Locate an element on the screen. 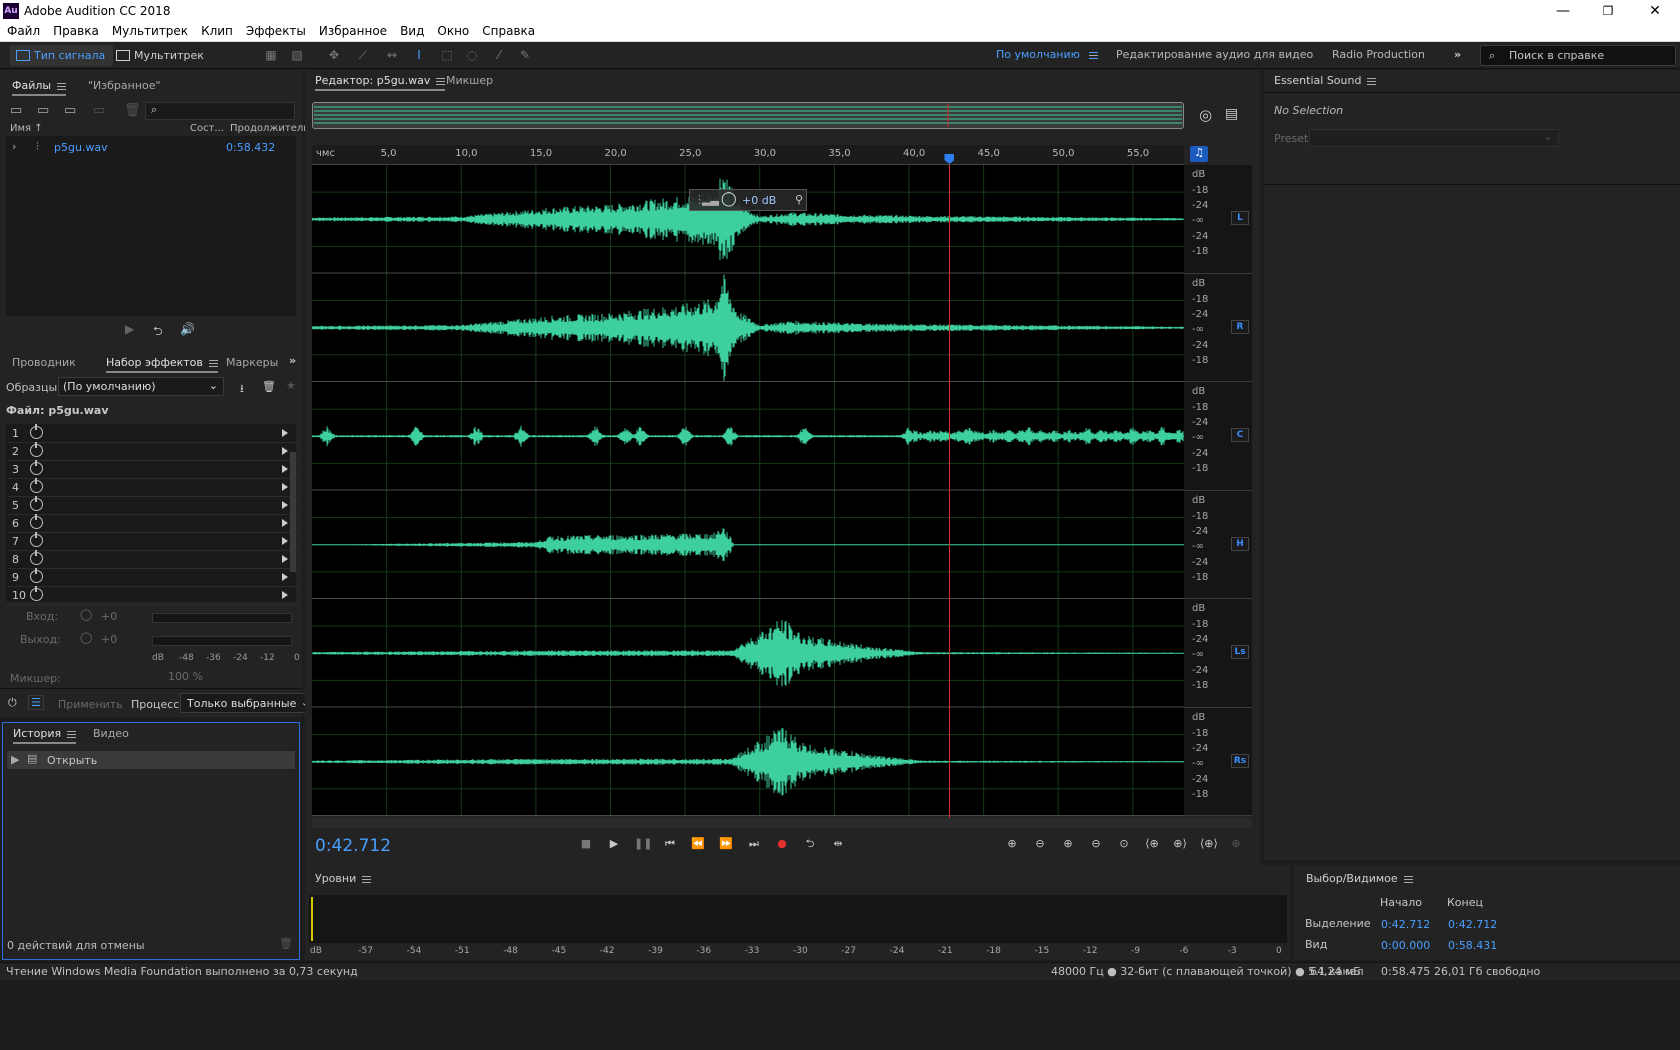  time-selection-tool-icon: I is located at coordinates (419, 55).